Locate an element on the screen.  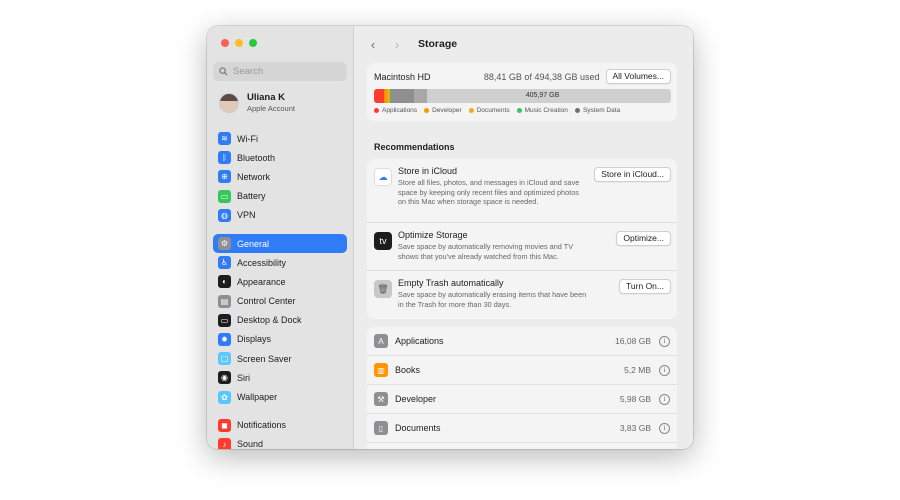
sidebar-item-screen-saver: ▢ Screen Saver is located at coordinates (280, 358).